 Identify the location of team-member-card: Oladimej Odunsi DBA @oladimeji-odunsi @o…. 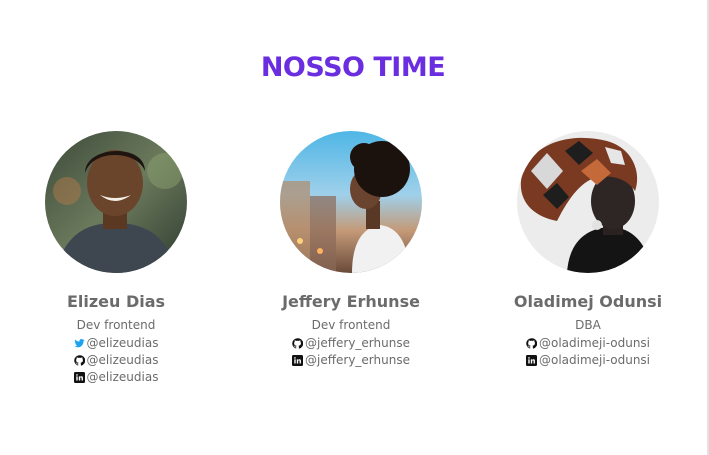
(588, 249).